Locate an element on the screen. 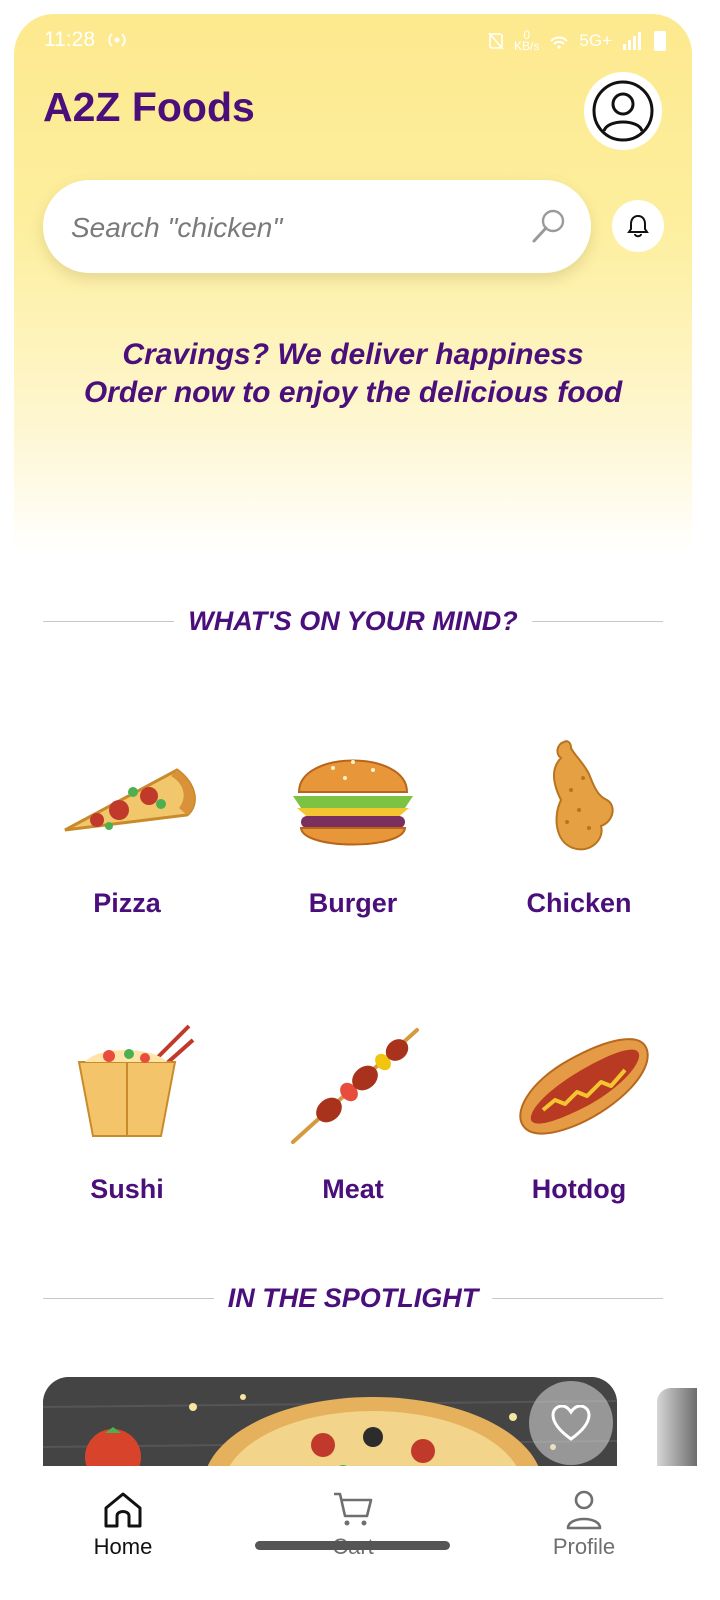 This screenshot has height=1600, width=720. status-bar: 11:28 0 KB/s 5G+ is located at coordinates (353, 42).